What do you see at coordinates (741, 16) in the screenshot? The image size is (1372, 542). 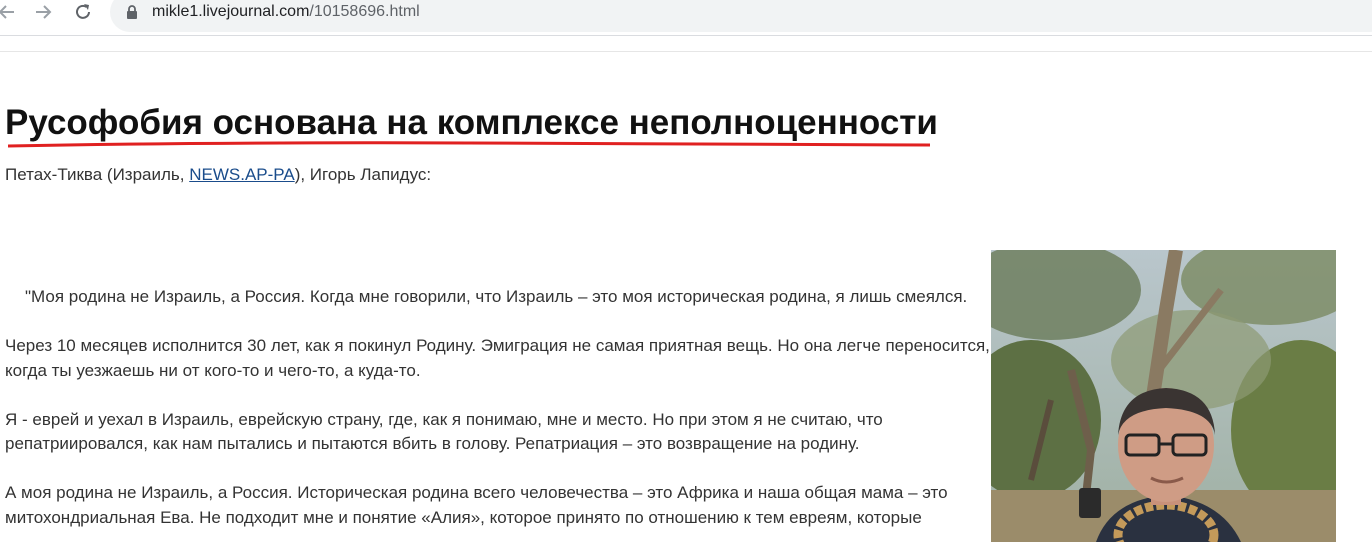 I see `address-bar: mikle1.livejournal.com/10158696.html` at bounding box center [741, 16].